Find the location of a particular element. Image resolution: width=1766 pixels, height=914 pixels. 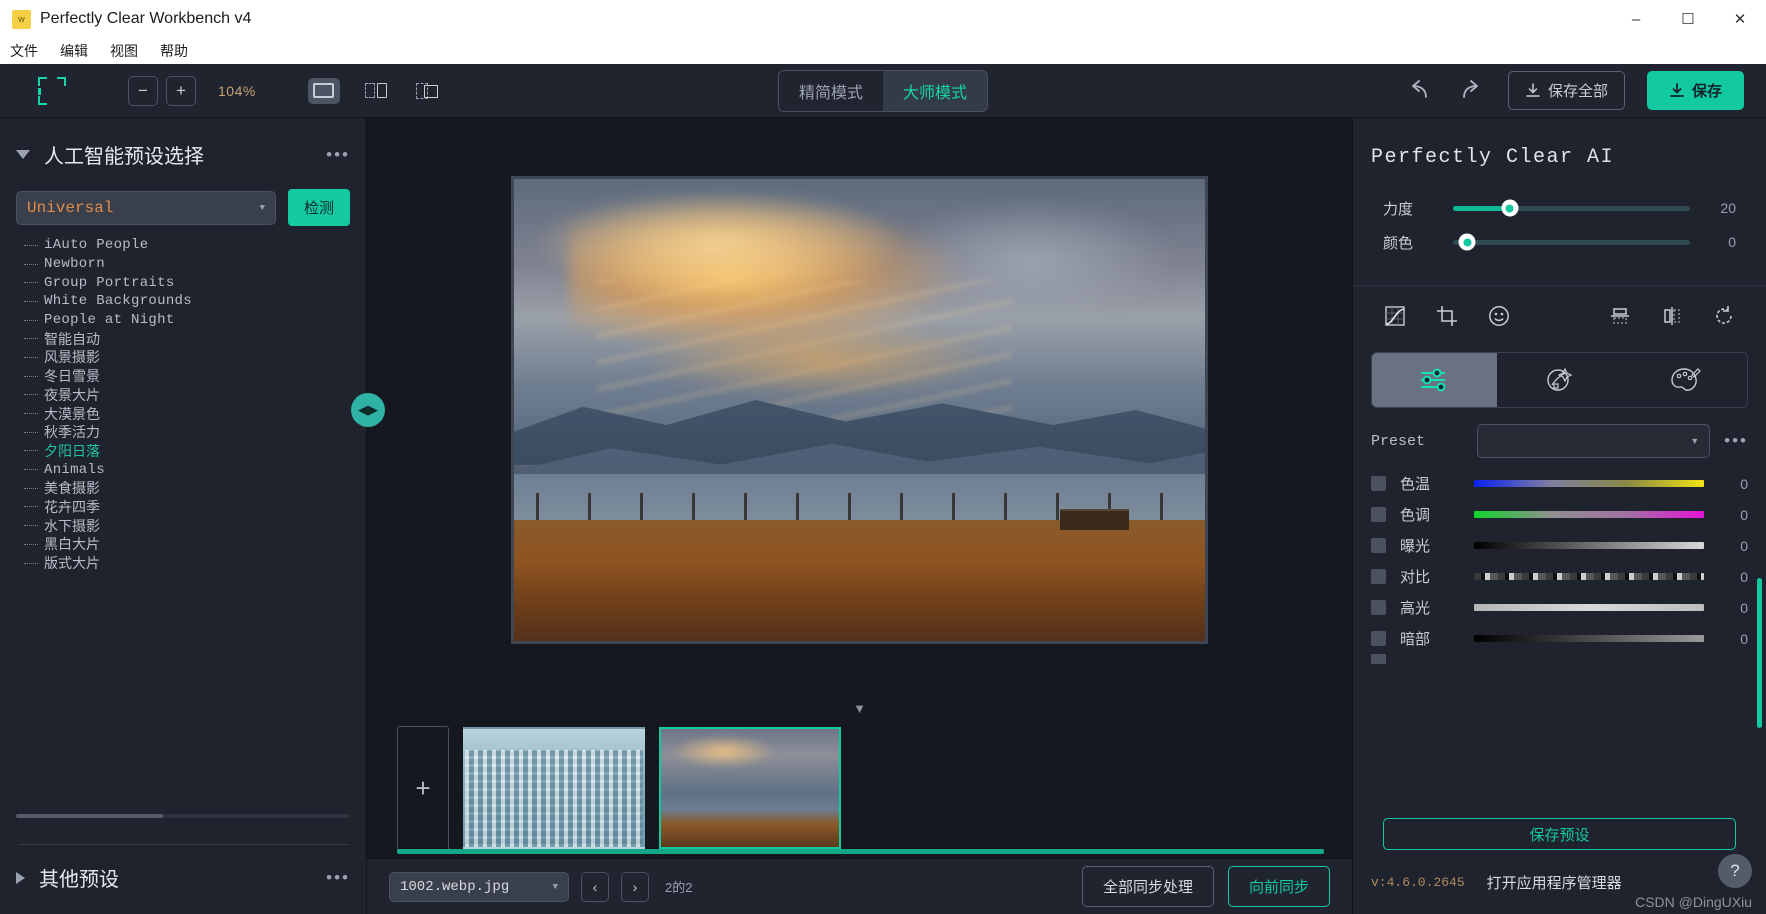

strength-value: 20 is located at coordinates (1728, 208).